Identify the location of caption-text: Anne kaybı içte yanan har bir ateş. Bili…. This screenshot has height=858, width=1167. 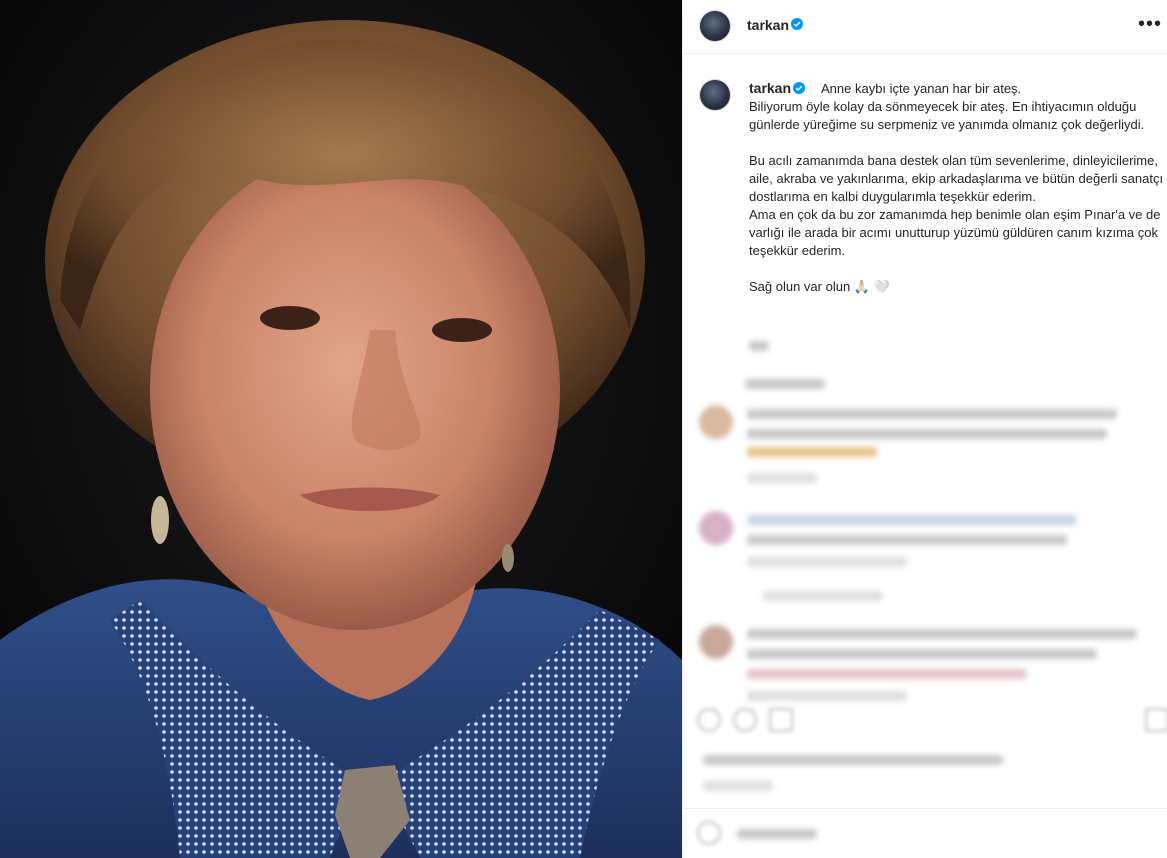
(958, 188).